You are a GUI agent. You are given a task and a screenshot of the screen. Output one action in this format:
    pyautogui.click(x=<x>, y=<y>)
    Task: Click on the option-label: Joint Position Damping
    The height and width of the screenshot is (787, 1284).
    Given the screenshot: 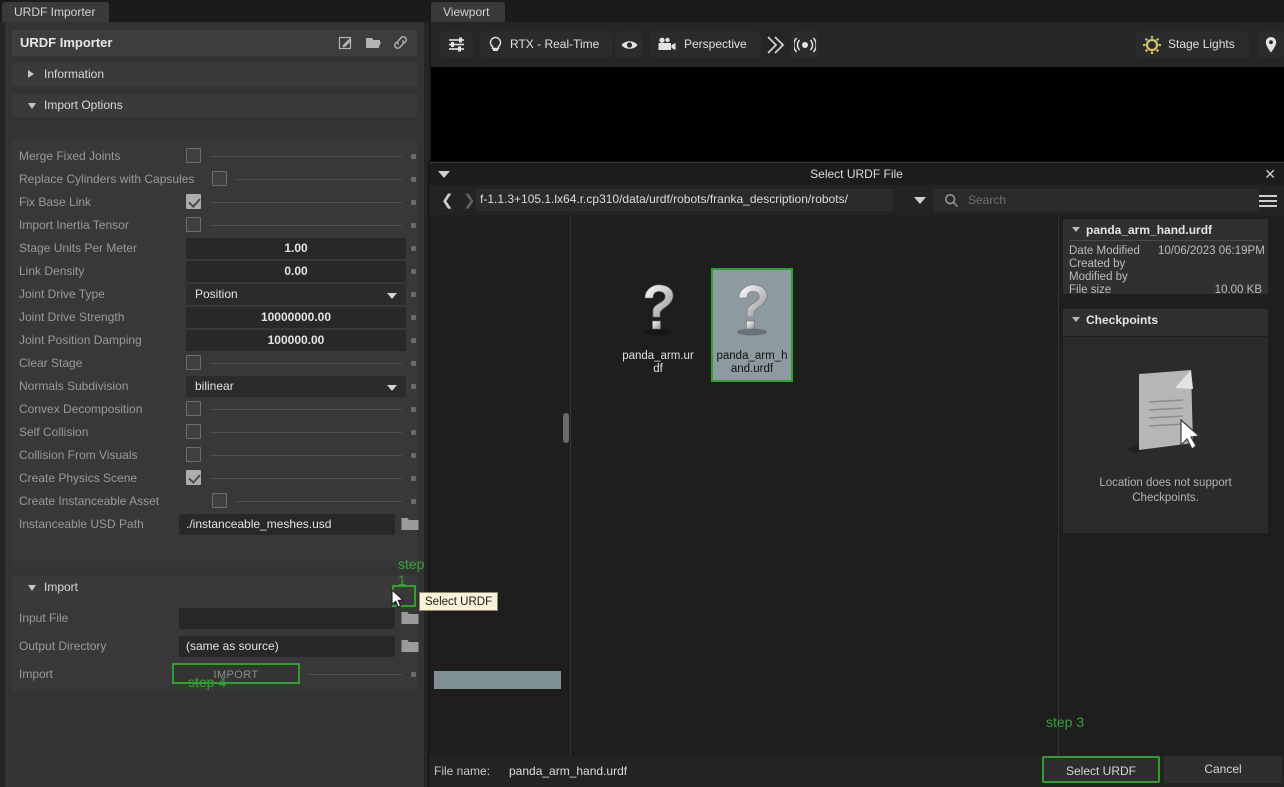 What is the action you would take?
    pyautogui.click(x=80, y=340)
    